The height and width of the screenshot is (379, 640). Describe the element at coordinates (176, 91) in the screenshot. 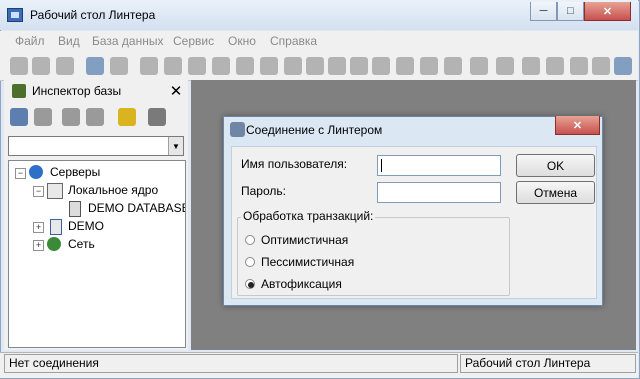

I see `panel-close-icon: ✕` at that location.